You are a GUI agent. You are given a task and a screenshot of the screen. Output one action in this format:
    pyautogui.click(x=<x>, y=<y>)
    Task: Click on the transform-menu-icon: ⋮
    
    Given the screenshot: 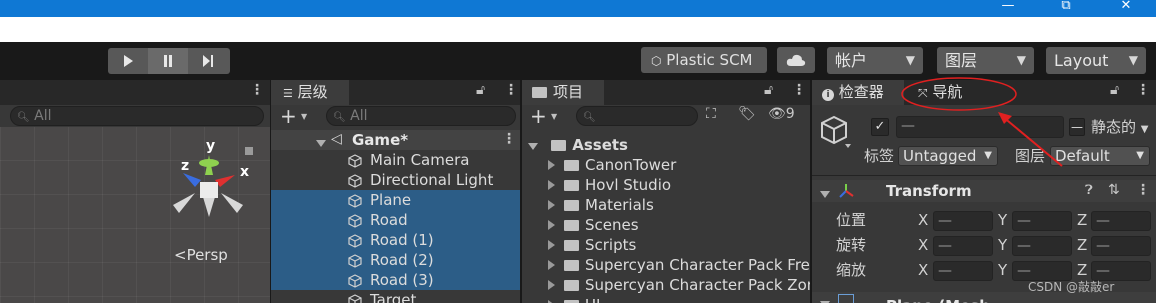 What is the action you would take?
    pyautogui.click(x=1143, y=190)
    